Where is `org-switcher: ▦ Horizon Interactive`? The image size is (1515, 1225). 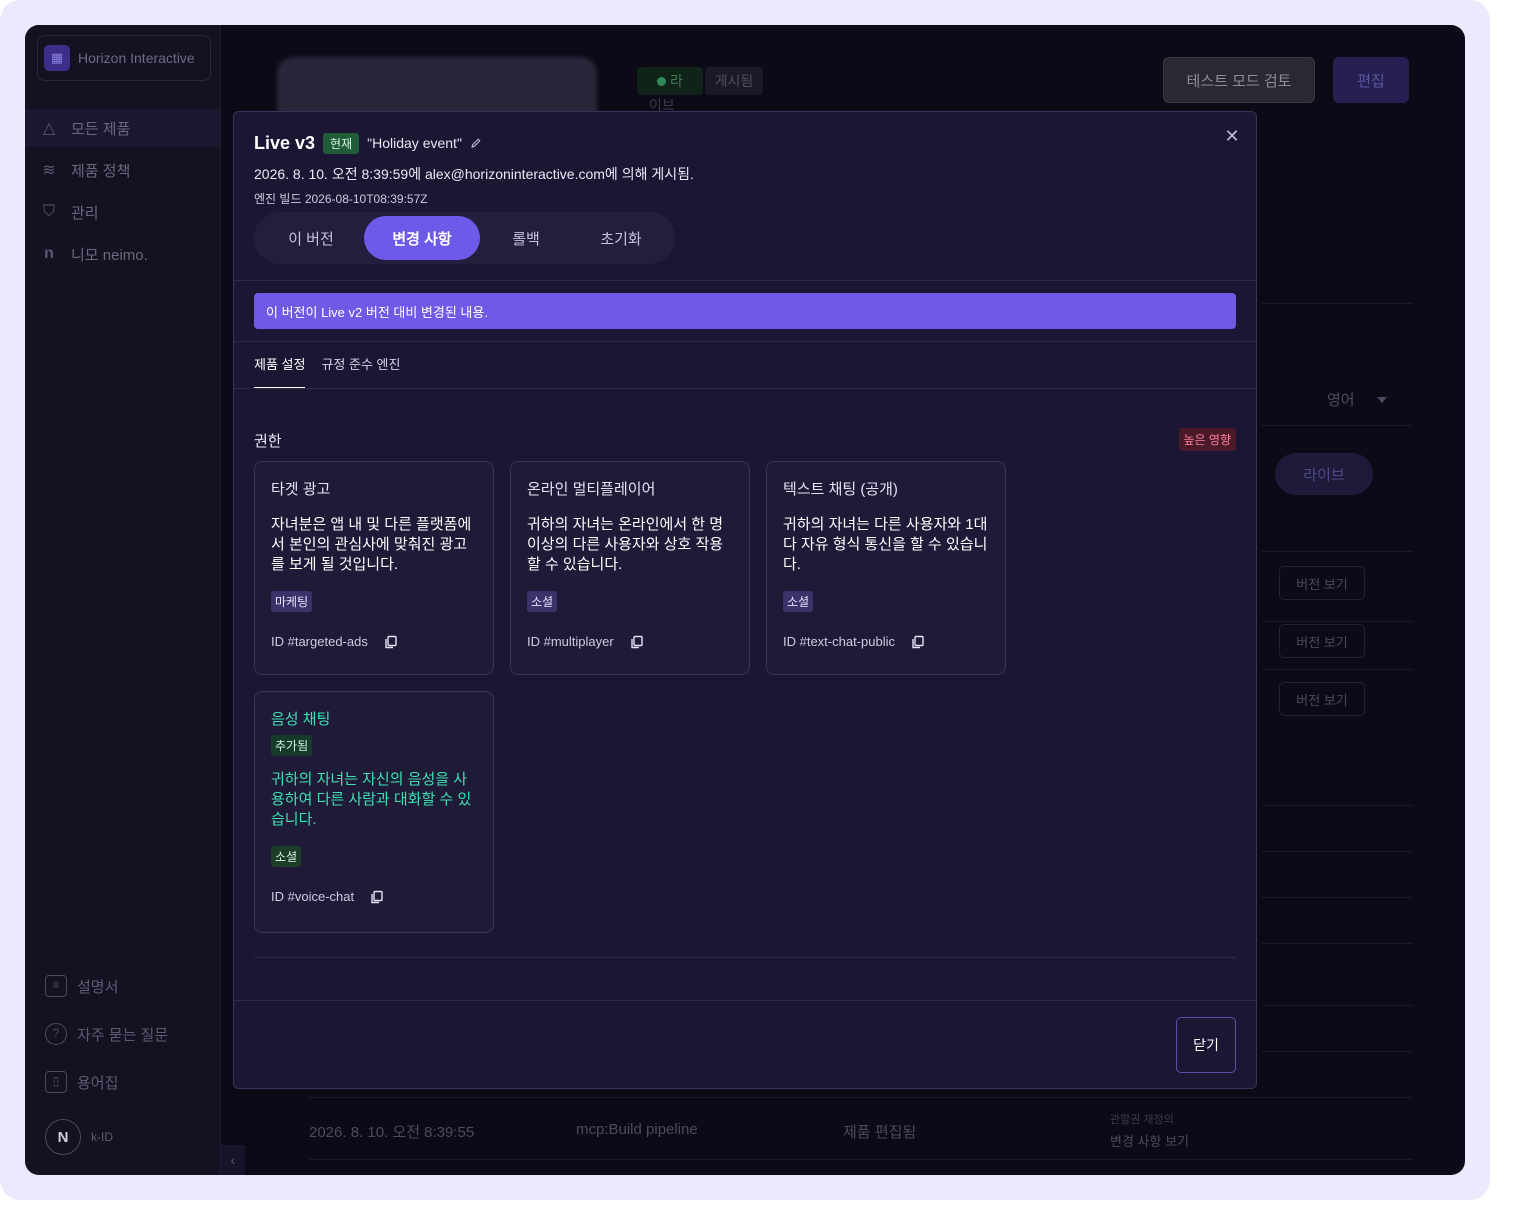
org-switcher: ▦ Horizon Interactive is located at coordinates (124, 58).